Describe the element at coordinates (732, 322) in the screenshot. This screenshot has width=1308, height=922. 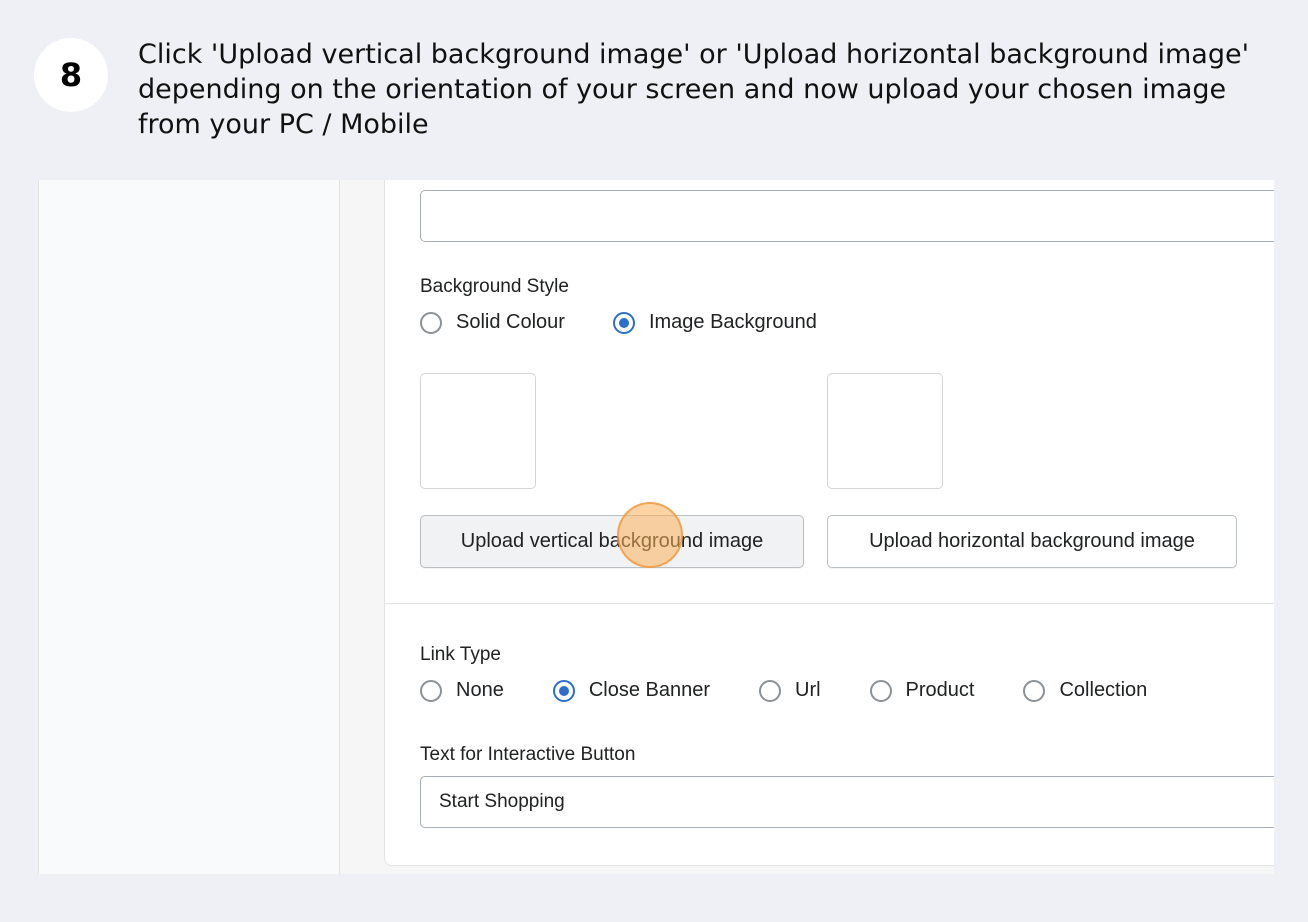
I see `radio-label: Image Background` at that location.